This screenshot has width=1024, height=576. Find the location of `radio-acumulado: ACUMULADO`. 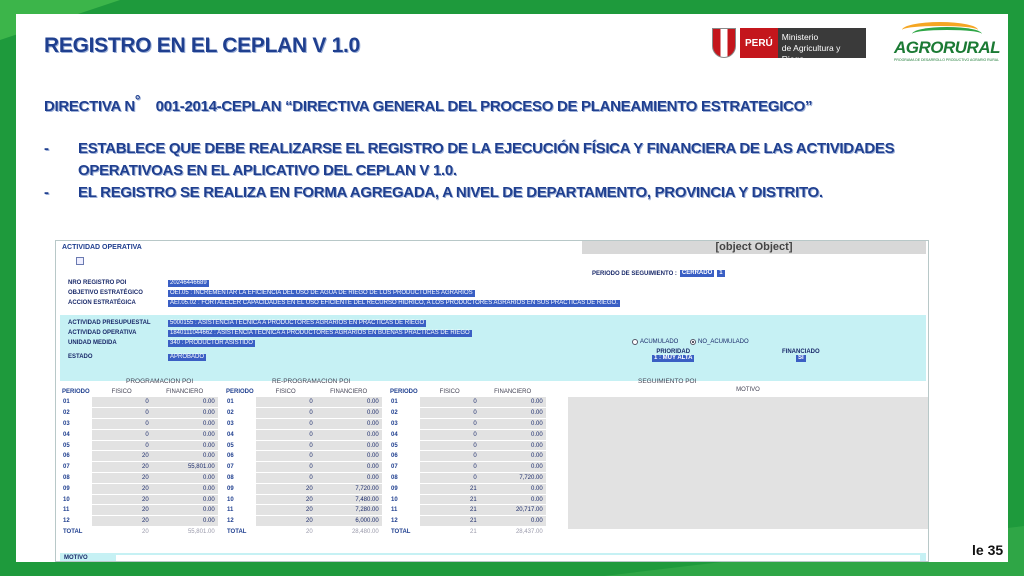

radio-acumulado: ACUMULADO is located at coordinates (655, 342).